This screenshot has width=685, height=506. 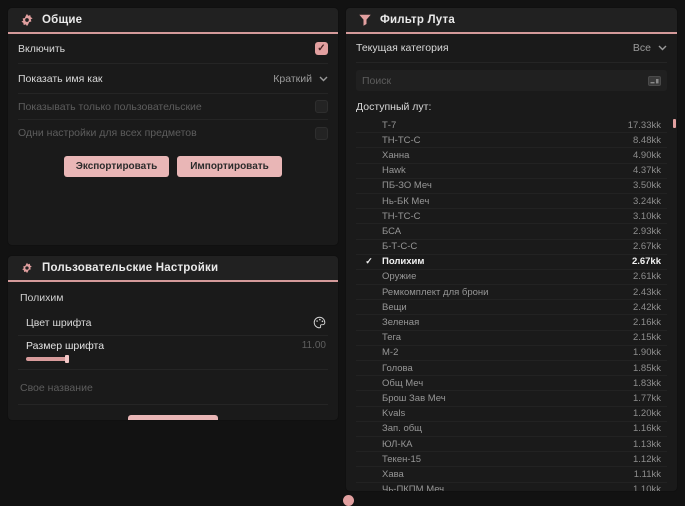 What do you see at coordinates (173, 387) in the screenshot?
I see `custom-name-row: Свое название` at bounding box center [173, 387].